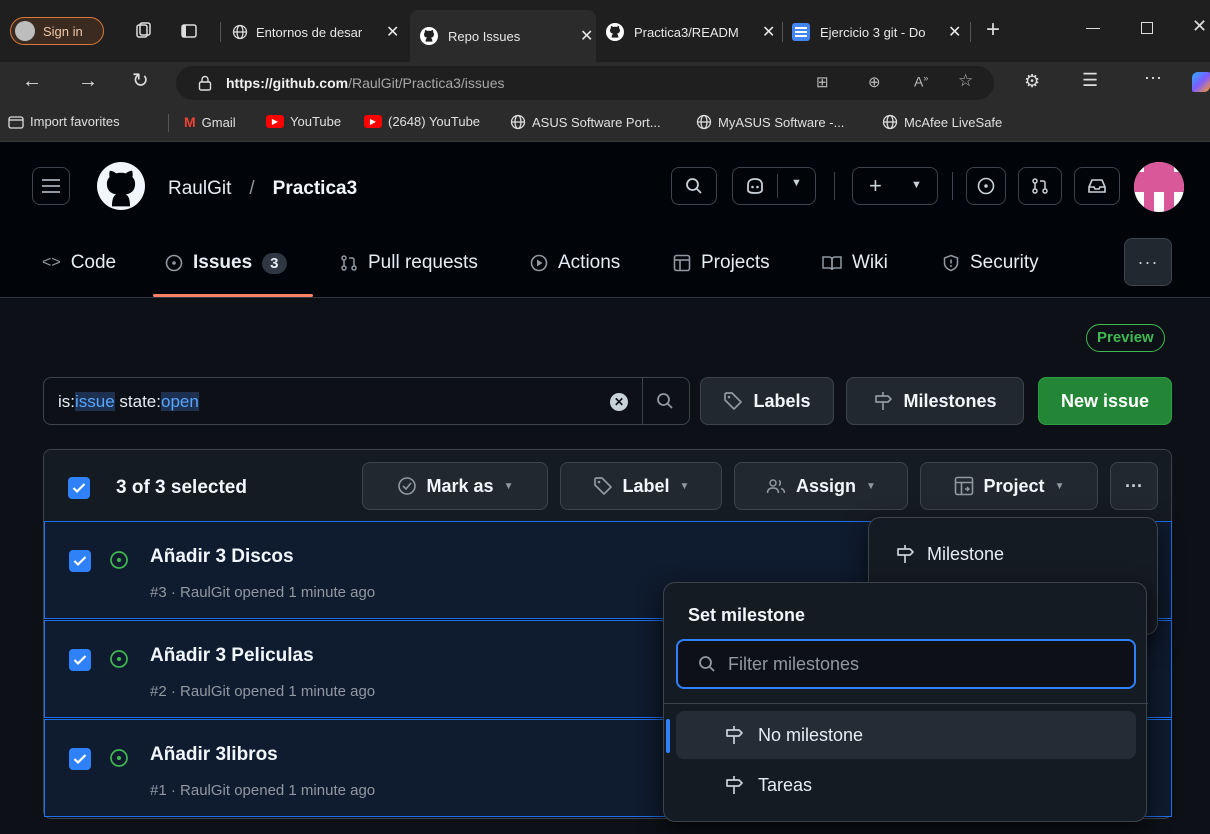 This screenshot has width=1210, height=834. What do you see at coordinates (694, 186) in the screenshot?
I see `search-button` at bounding box center [694, 186].